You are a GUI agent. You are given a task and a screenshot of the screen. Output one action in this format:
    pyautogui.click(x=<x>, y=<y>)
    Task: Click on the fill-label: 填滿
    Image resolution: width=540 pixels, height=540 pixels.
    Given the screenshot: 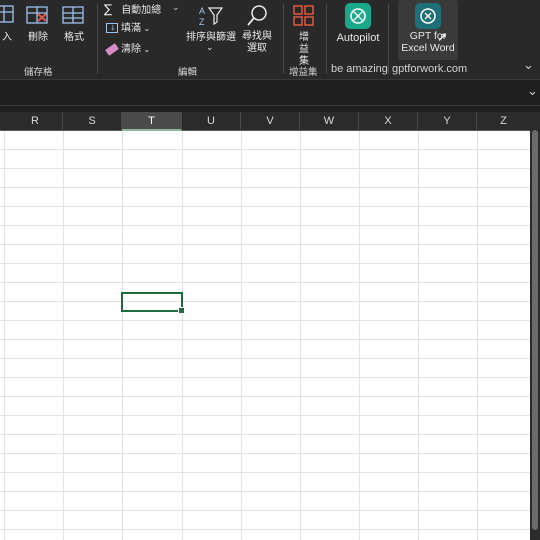 What is the action you would take?
    pyautogui.click(x=131, y=28)
    